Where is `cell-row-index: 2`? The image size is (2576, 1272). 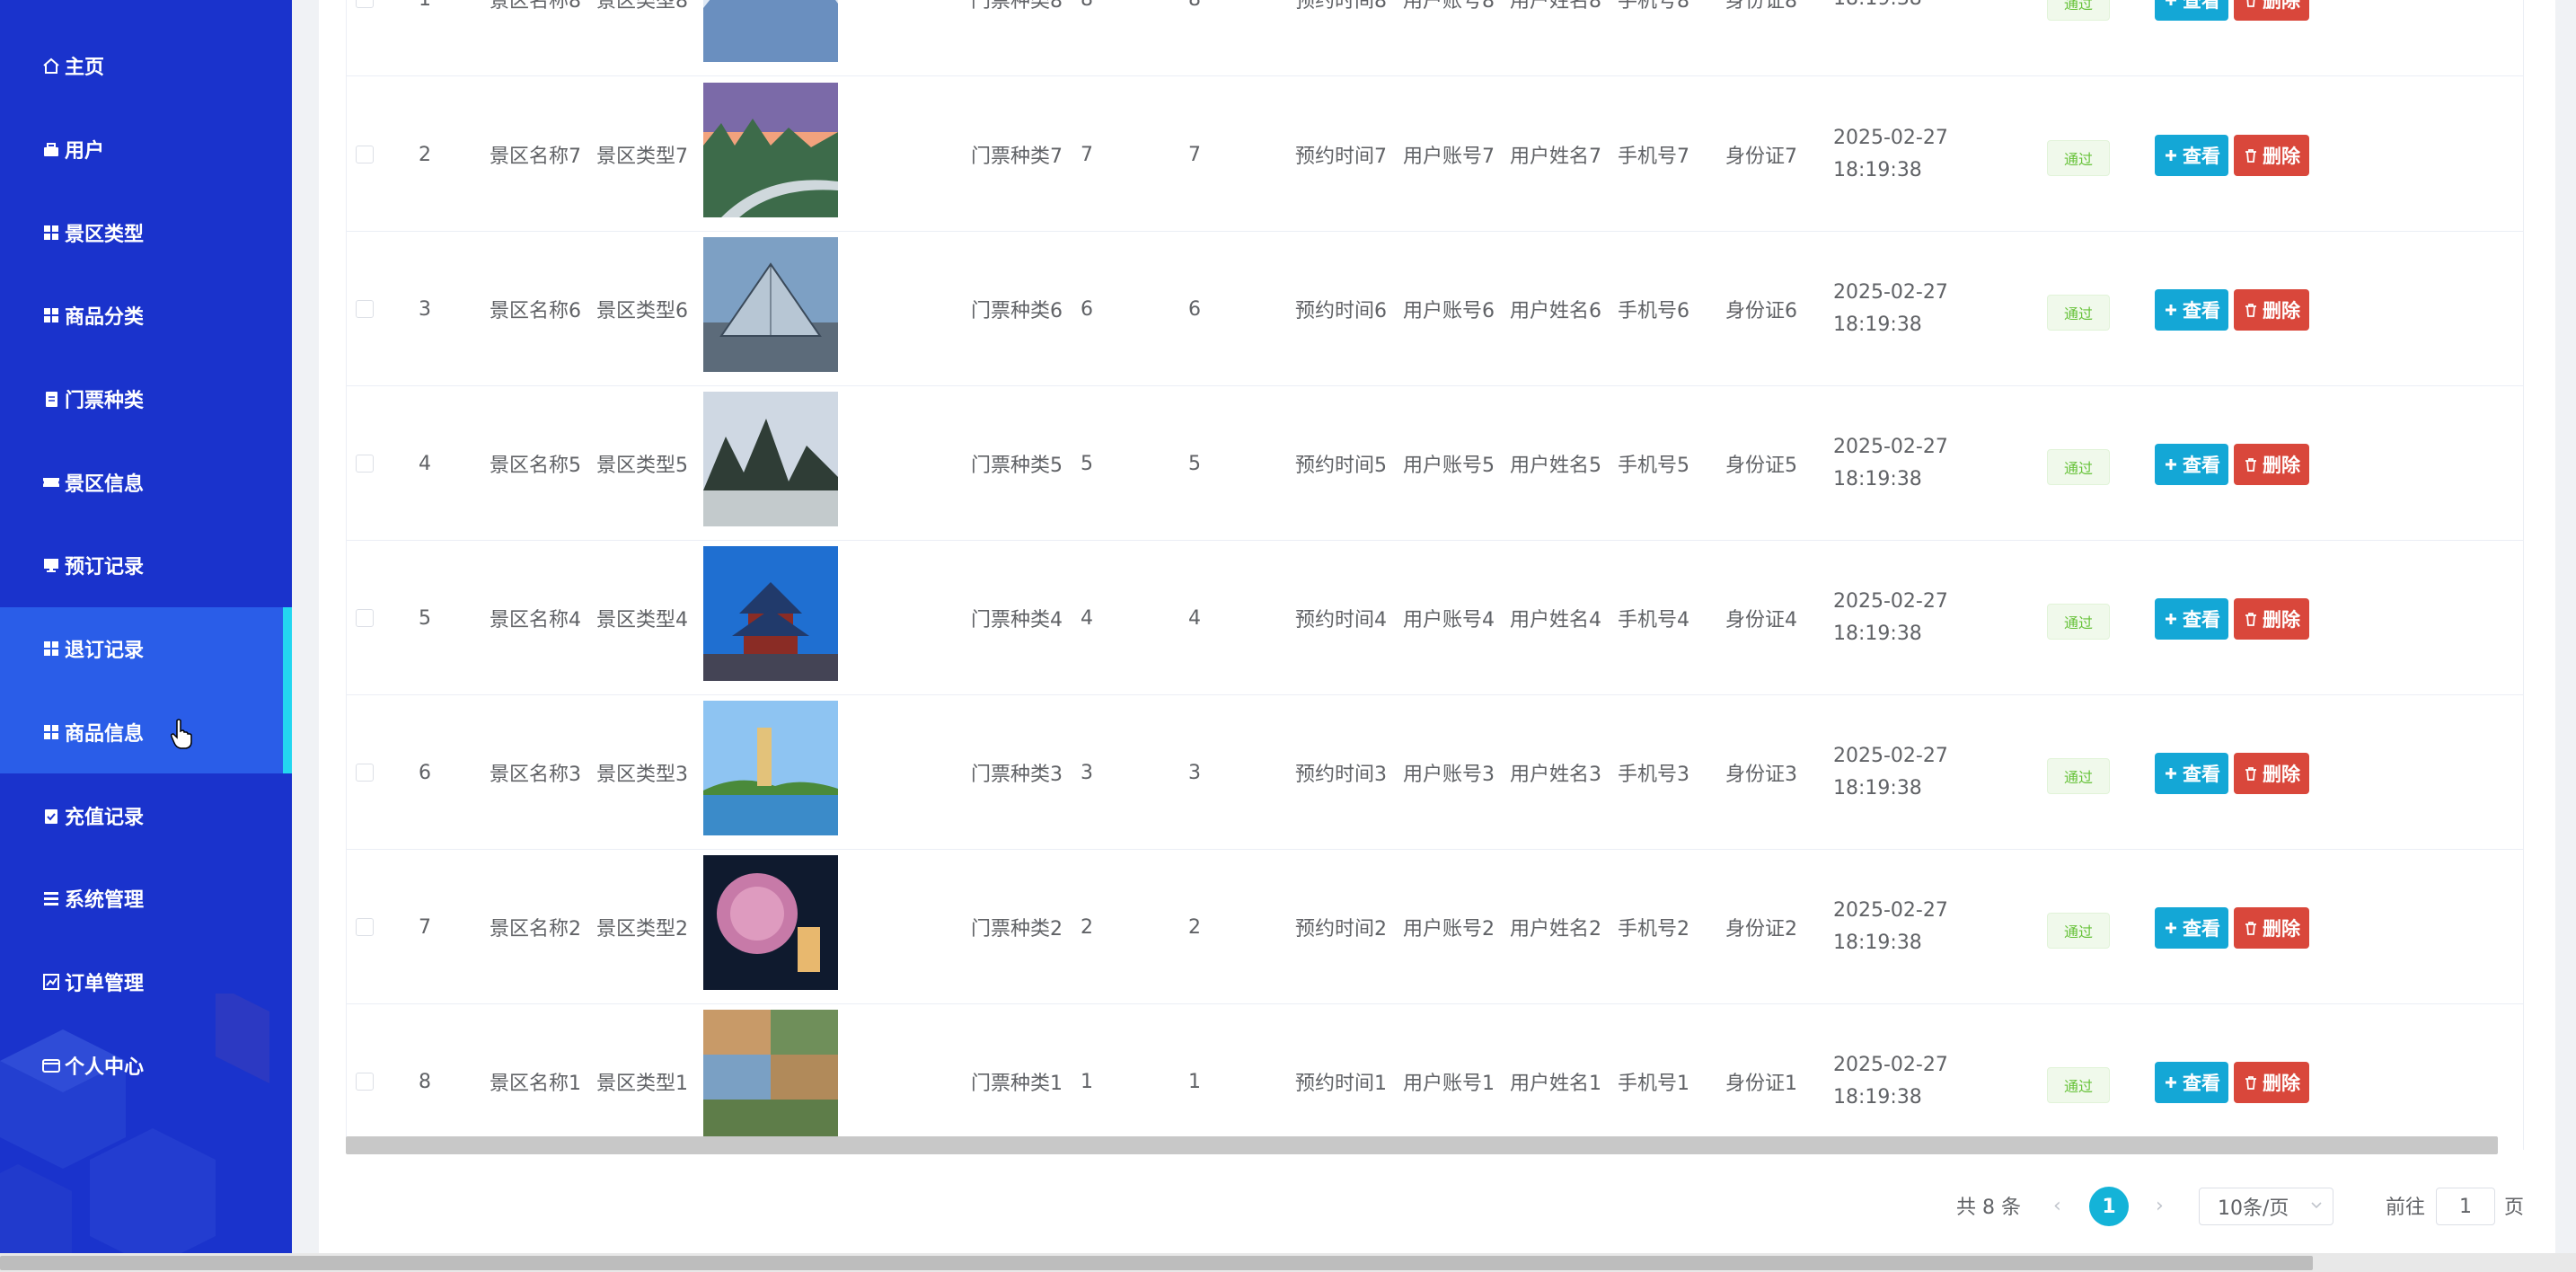
cell-row-index: 2 is located at coordinates (425, 154).